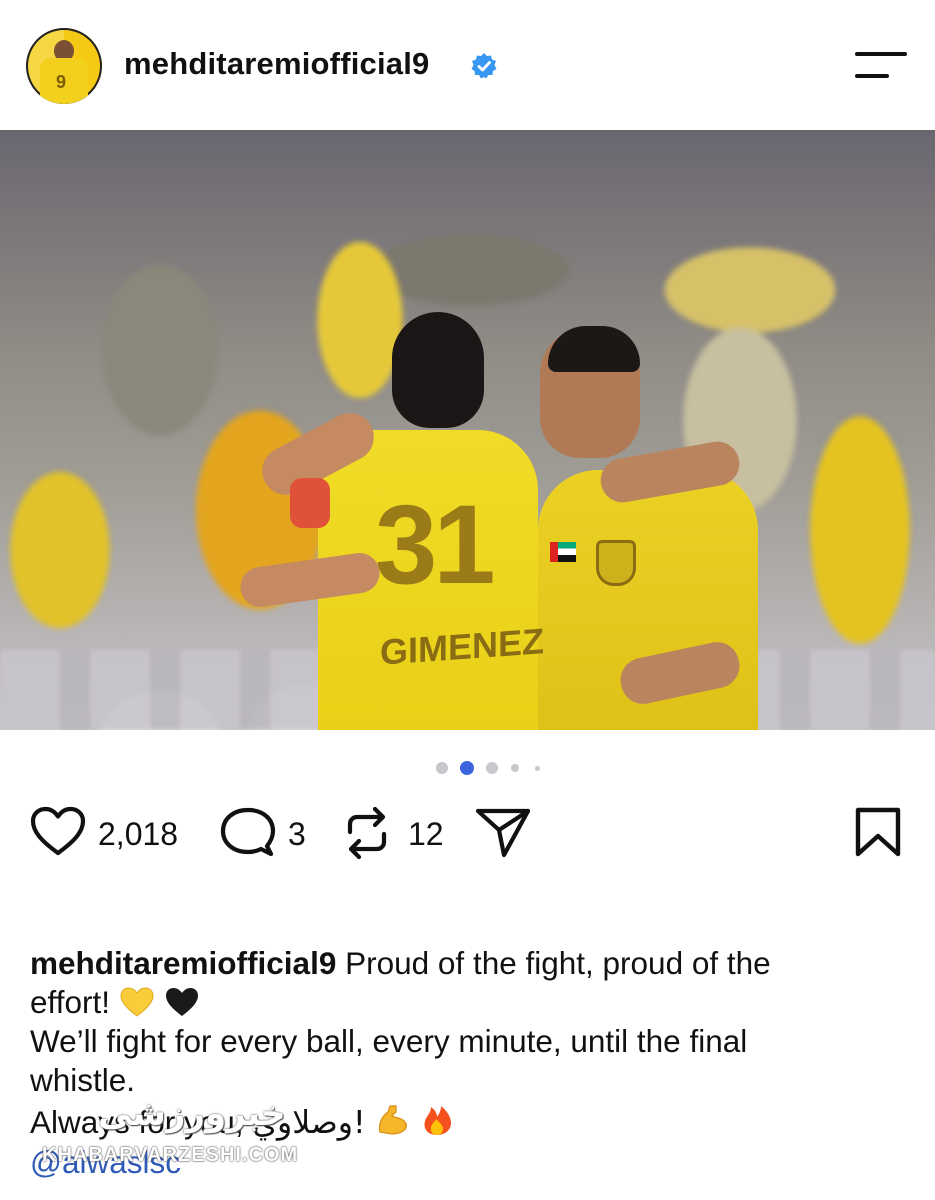 The image size is (935, 1200). What do you see at coordinates (70, 1002) in the screenshot?
I see `caption-line-2: effort!` at bounding box center [70, 1002].